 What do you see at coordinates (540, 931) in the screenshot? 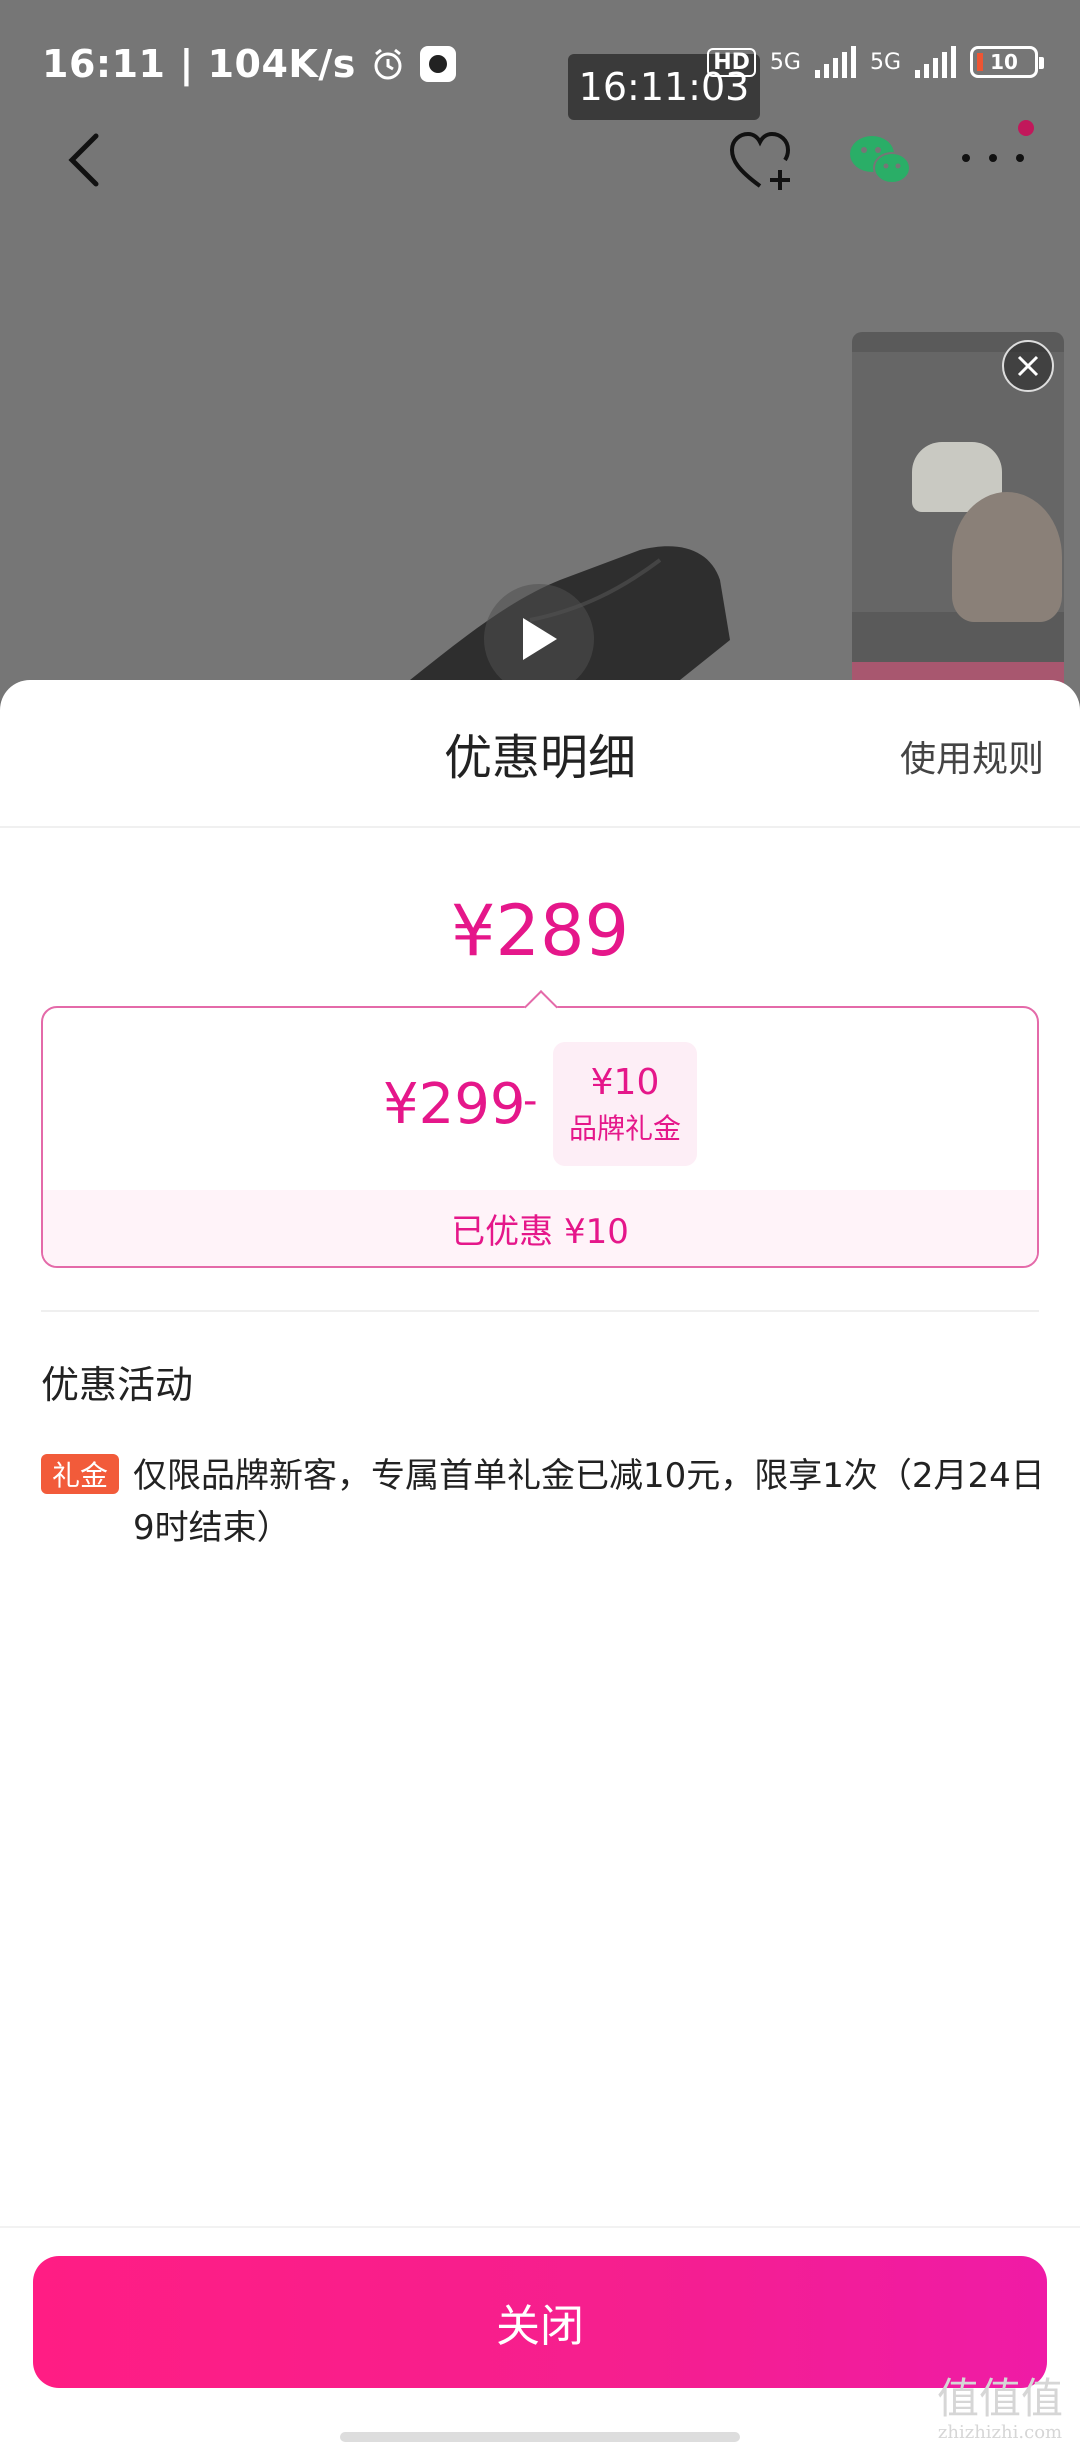
I see `final-price: ¥289` at bounding box center [540, 931].